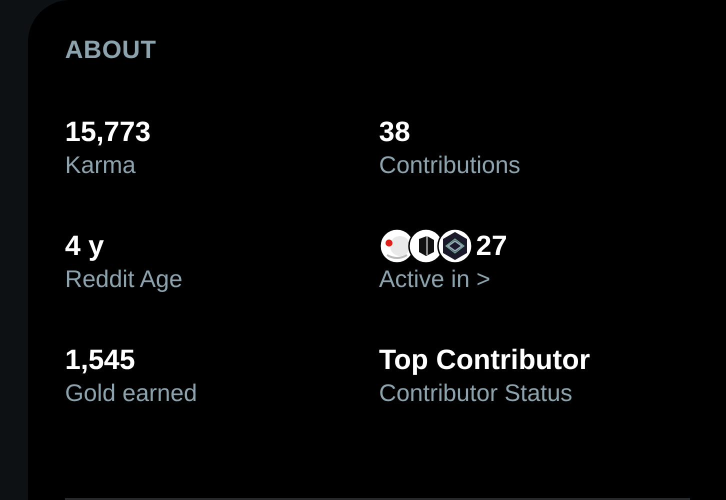 The image size is (726, 500). I want to click on stat-label: Gold earned, so click(131, 393).